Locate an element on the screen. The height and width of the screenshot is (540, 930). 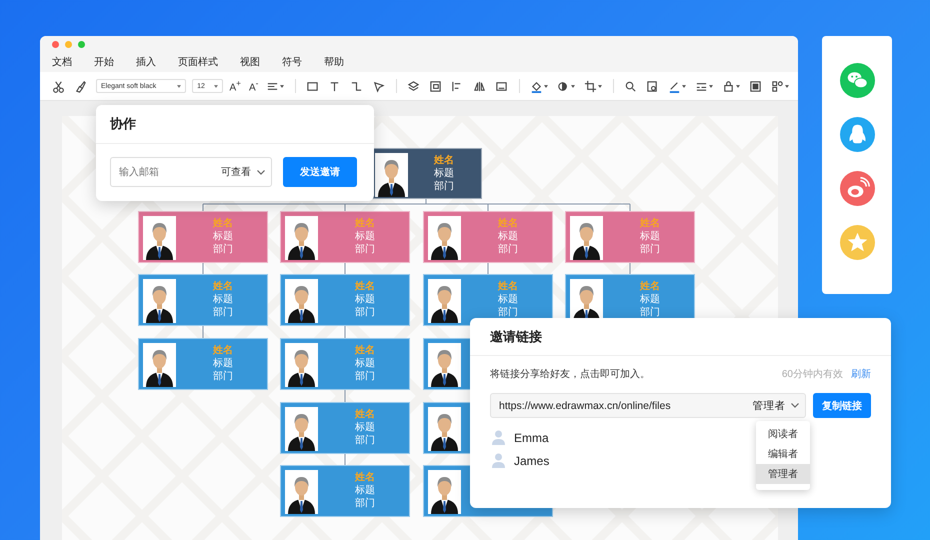
menu-item: 开始 is located at coordinates (104, 62).